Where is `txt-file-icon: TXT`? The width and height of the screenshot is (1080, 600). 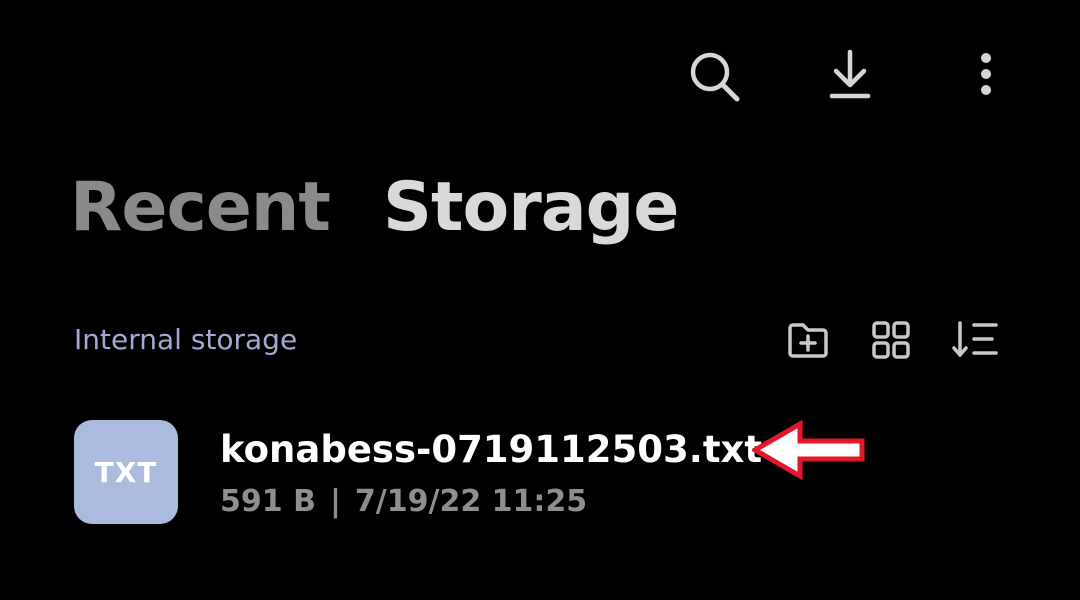 txt-file-icon: TXT is located at coordinates (126, 472).